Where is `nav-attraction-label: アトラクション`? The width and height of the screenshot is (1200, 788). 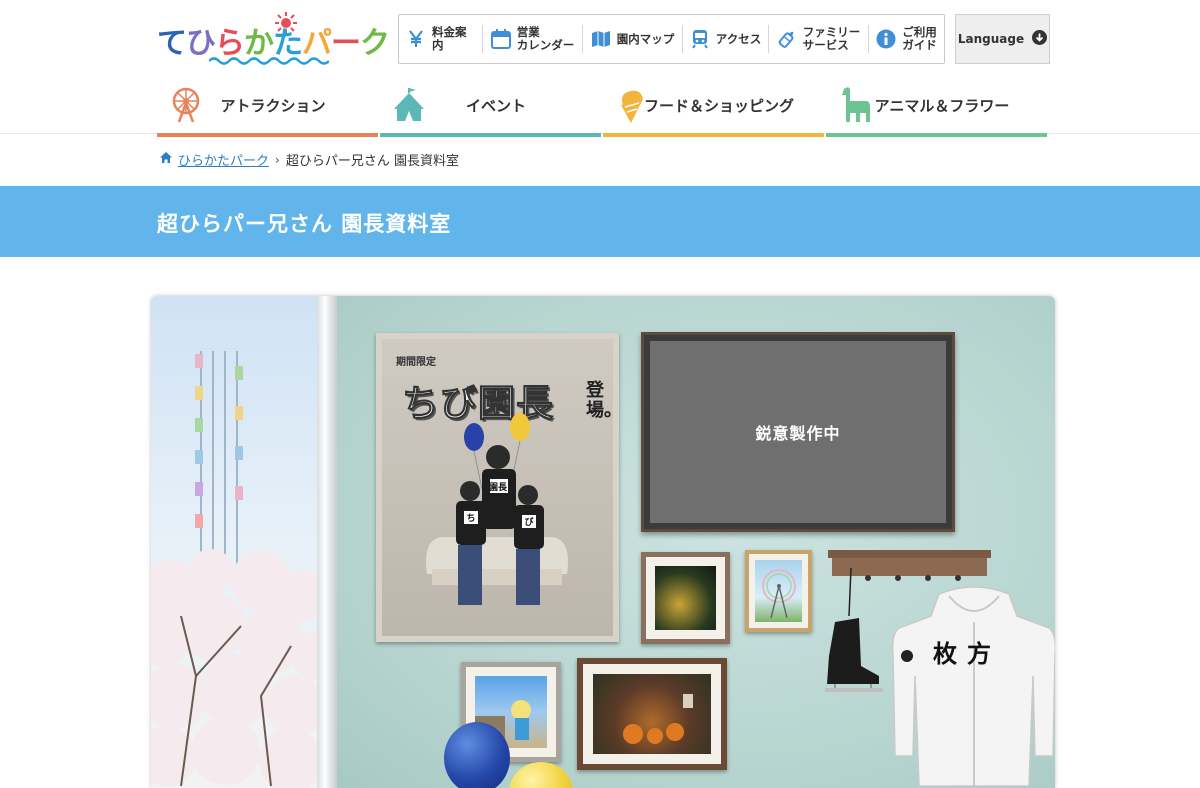
nav-attraction-label: アトラクション is located at coordinates (273, 106).